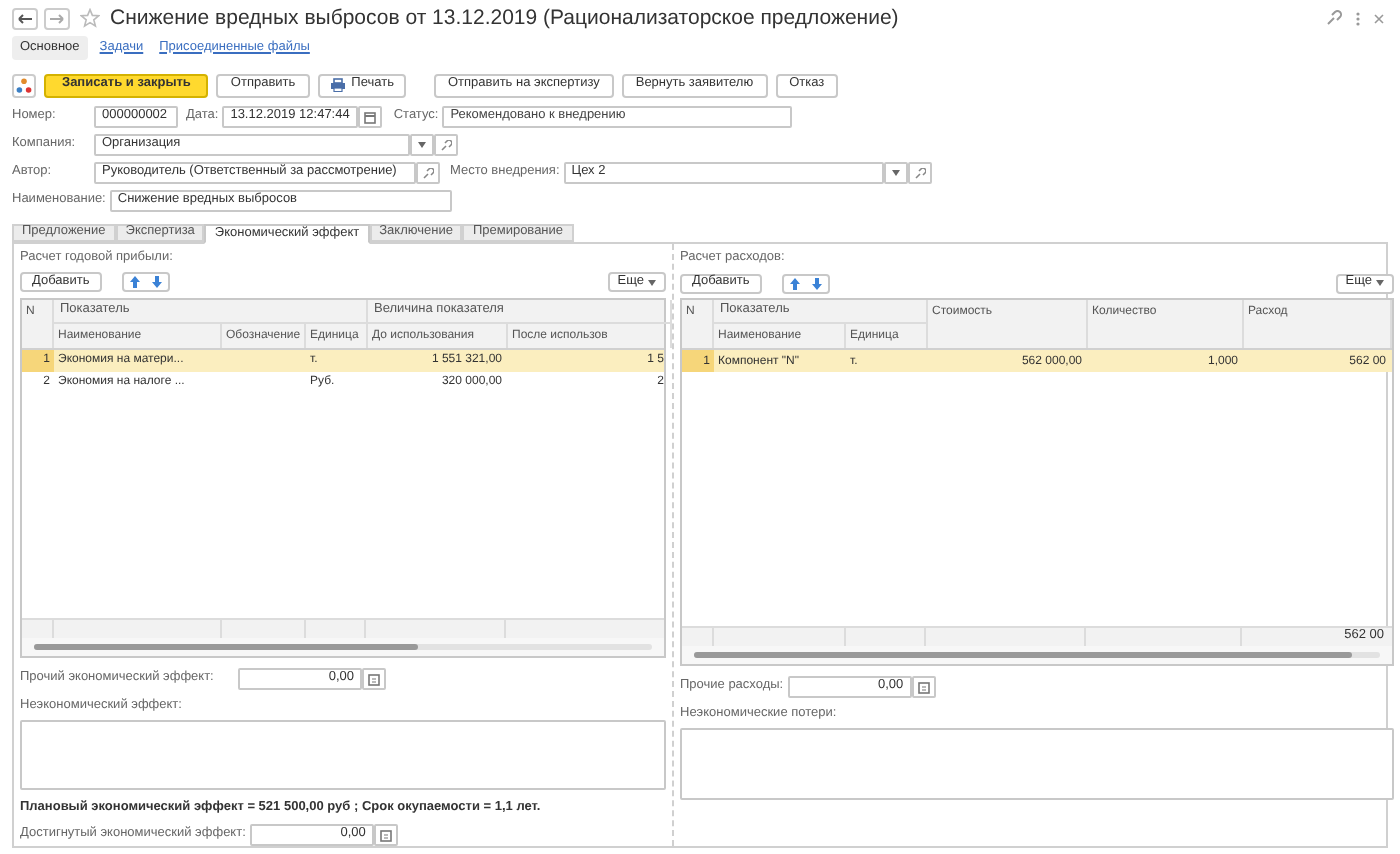 The image size is (1400, 854). Describe the element at coordinates (504, 18) in the screenshot. I see `window-title: Снижение вредных выбросов от 13.12.2019 (Рационализаторское предложение)` at that location.